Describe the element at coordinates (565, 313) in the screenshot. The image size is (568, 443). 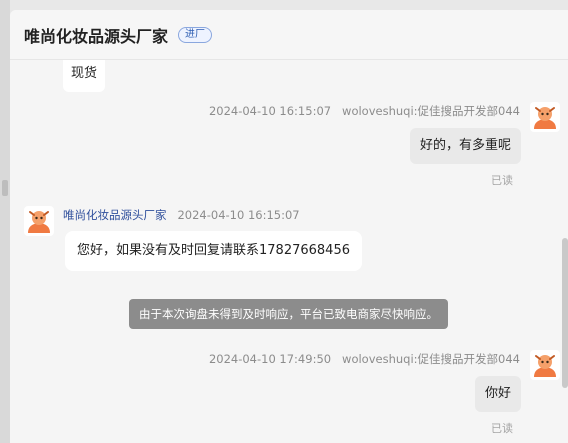
I see `chat-scrollbar` at that location.